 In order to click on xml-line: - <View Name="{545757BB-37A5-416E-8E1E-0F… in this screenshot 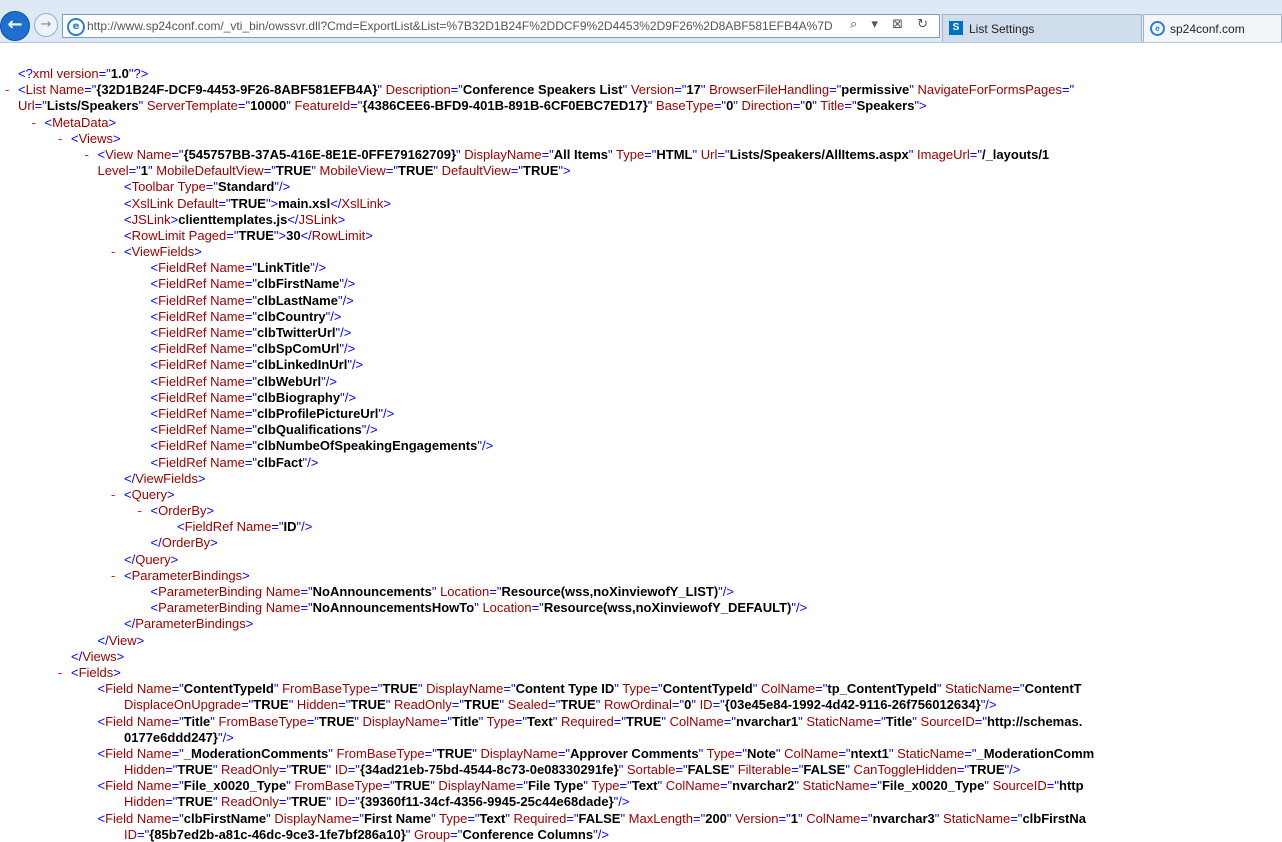, I will do `click(641, 155)`.